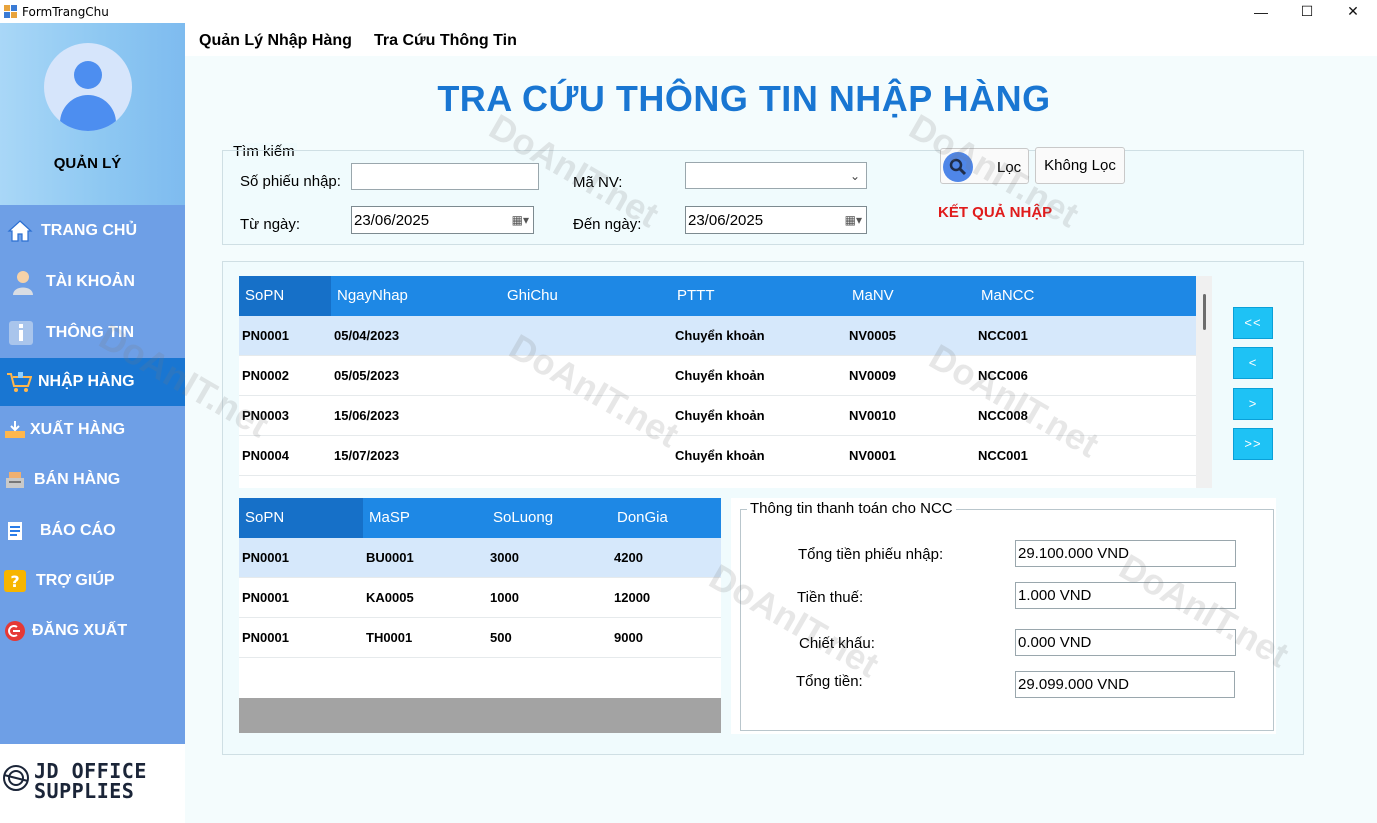  I want to click on sidebar-item-thong-tin: THÔNG TIN, so click(92, 333).